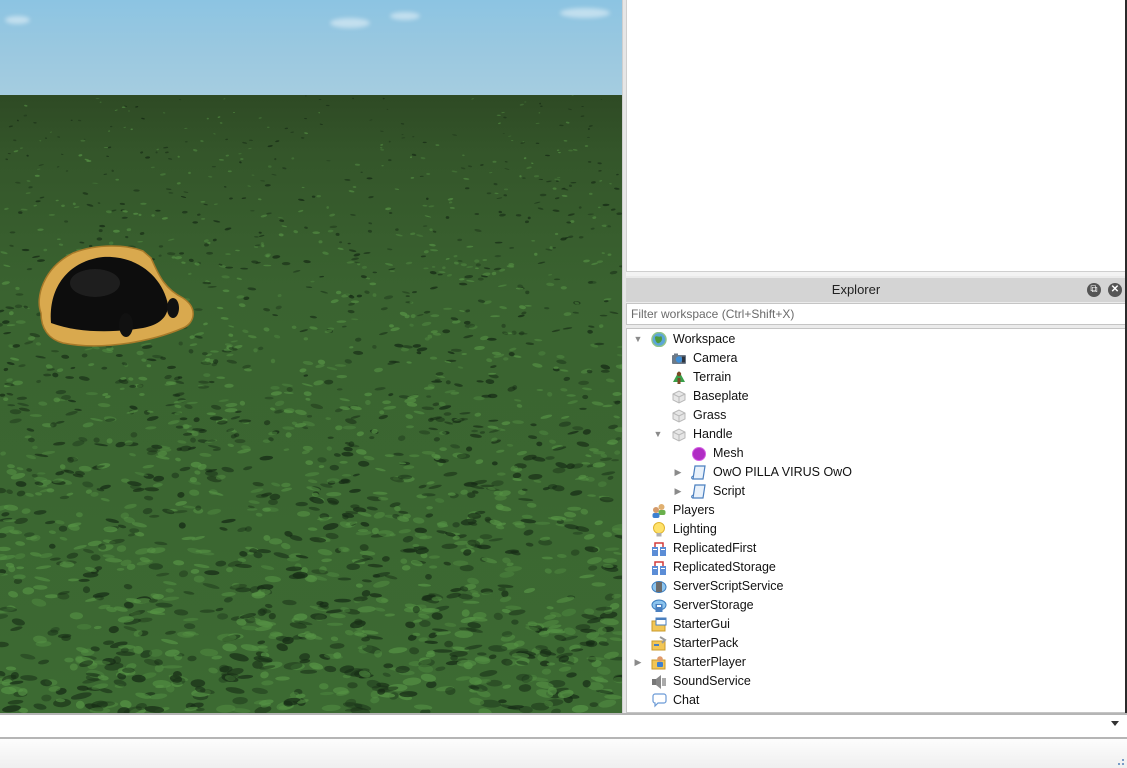 This screenshot has width=1127, height=768. Describe the element at coordinates (658, 663) in the screenshot. I see `starter-player-icon` at that location.